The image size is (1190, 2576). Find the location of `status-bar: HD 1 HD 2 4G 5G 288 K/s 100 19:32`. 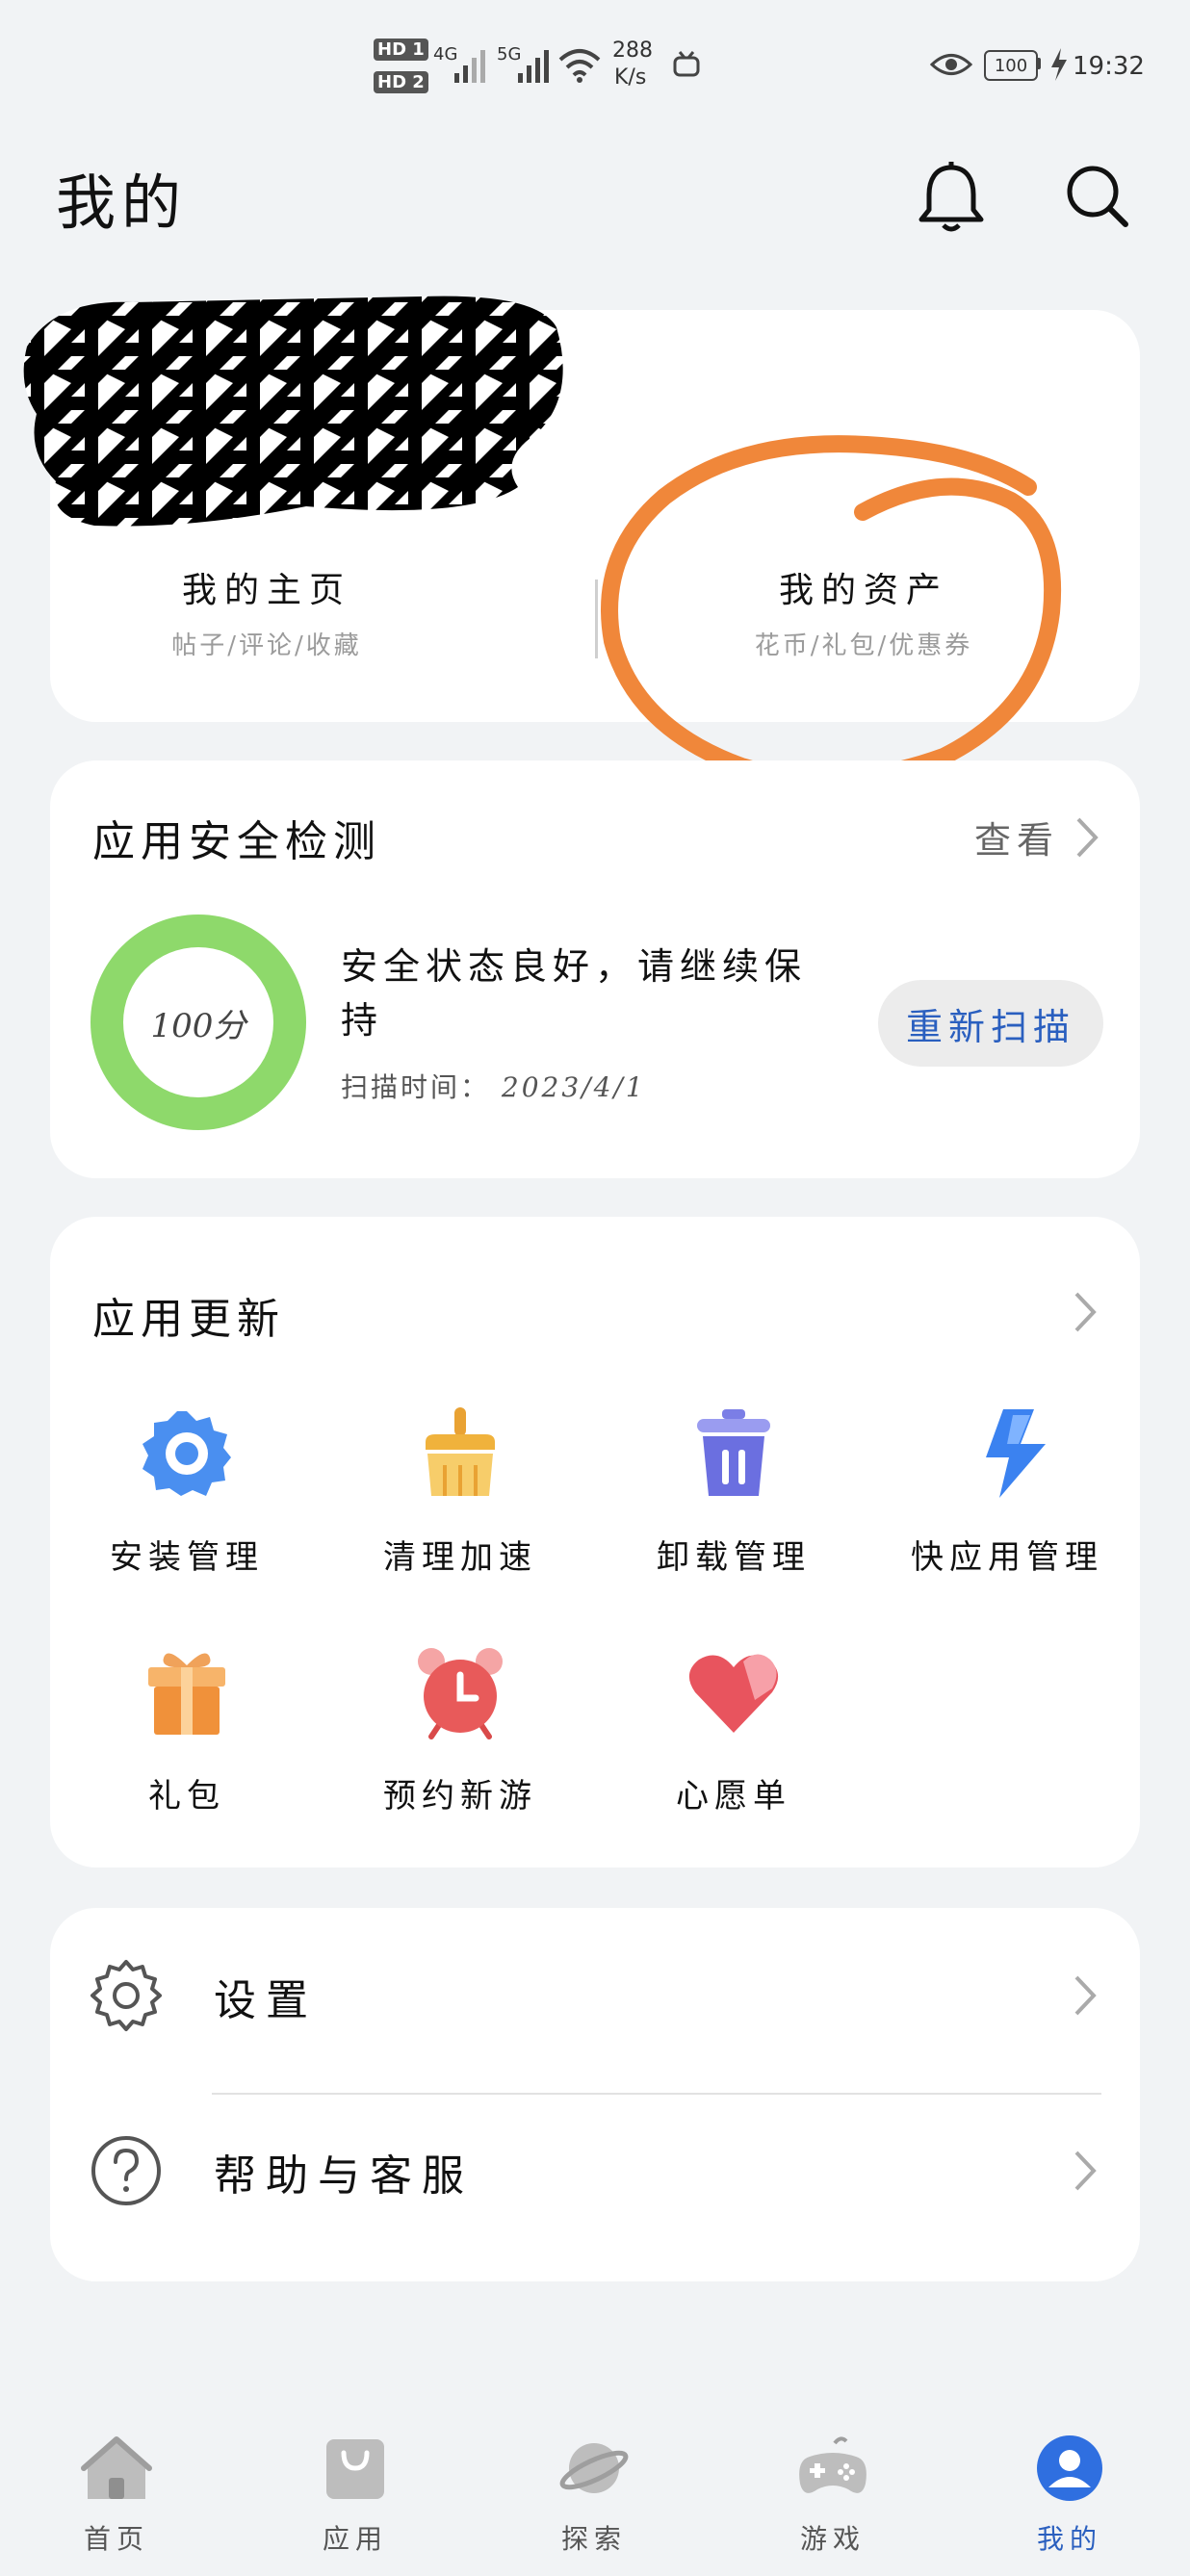

status-bar: HD 1 HD 2 4G 5G 288 K/s 100 19:32 is located at coordinates (595, 63).